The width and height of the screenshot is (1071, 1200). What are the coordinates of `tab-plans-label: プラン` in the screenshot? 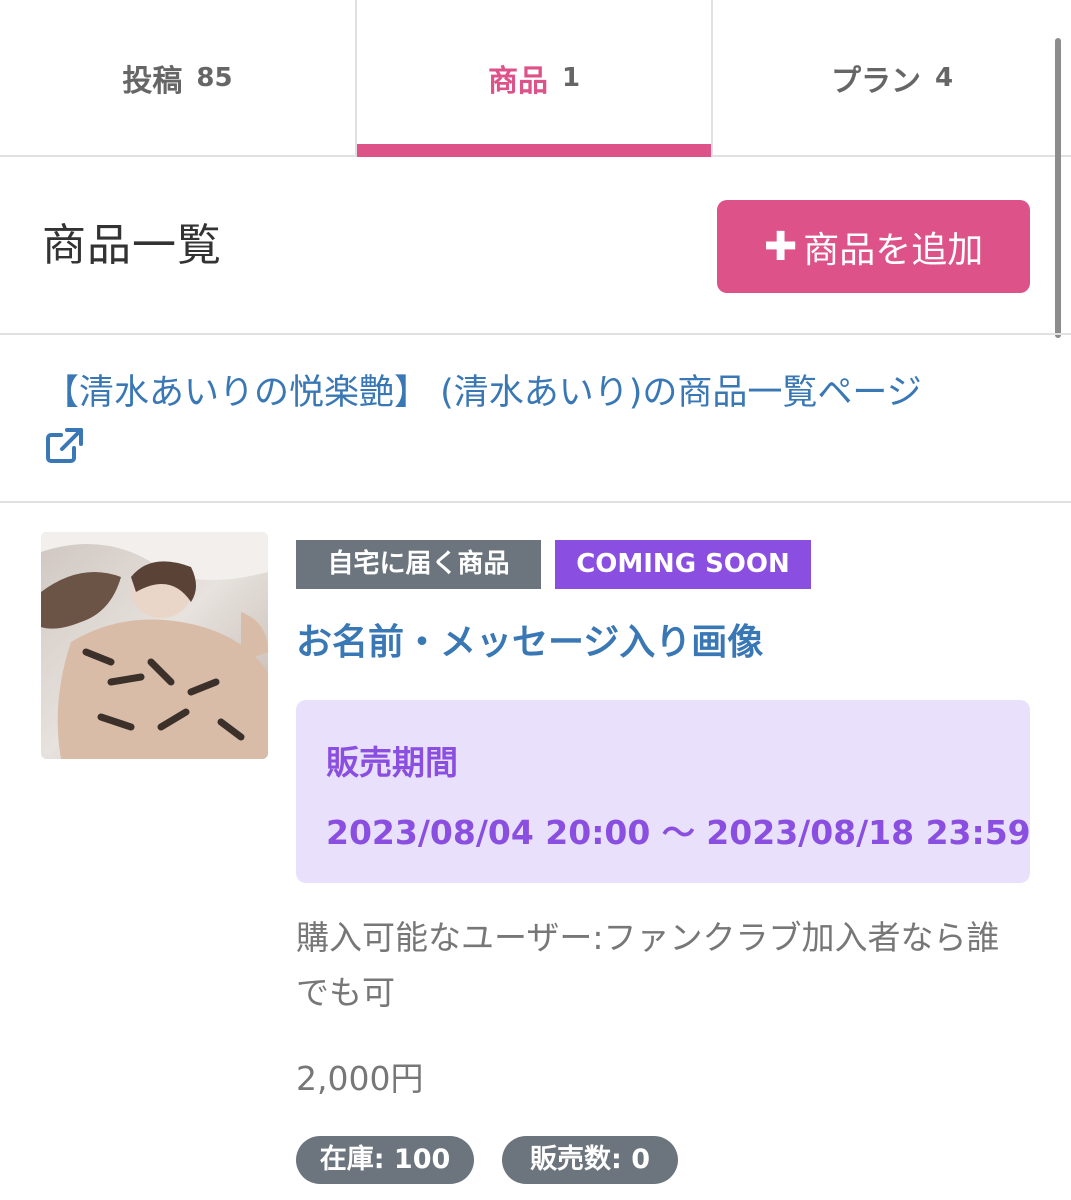 It's located at (875, 81).